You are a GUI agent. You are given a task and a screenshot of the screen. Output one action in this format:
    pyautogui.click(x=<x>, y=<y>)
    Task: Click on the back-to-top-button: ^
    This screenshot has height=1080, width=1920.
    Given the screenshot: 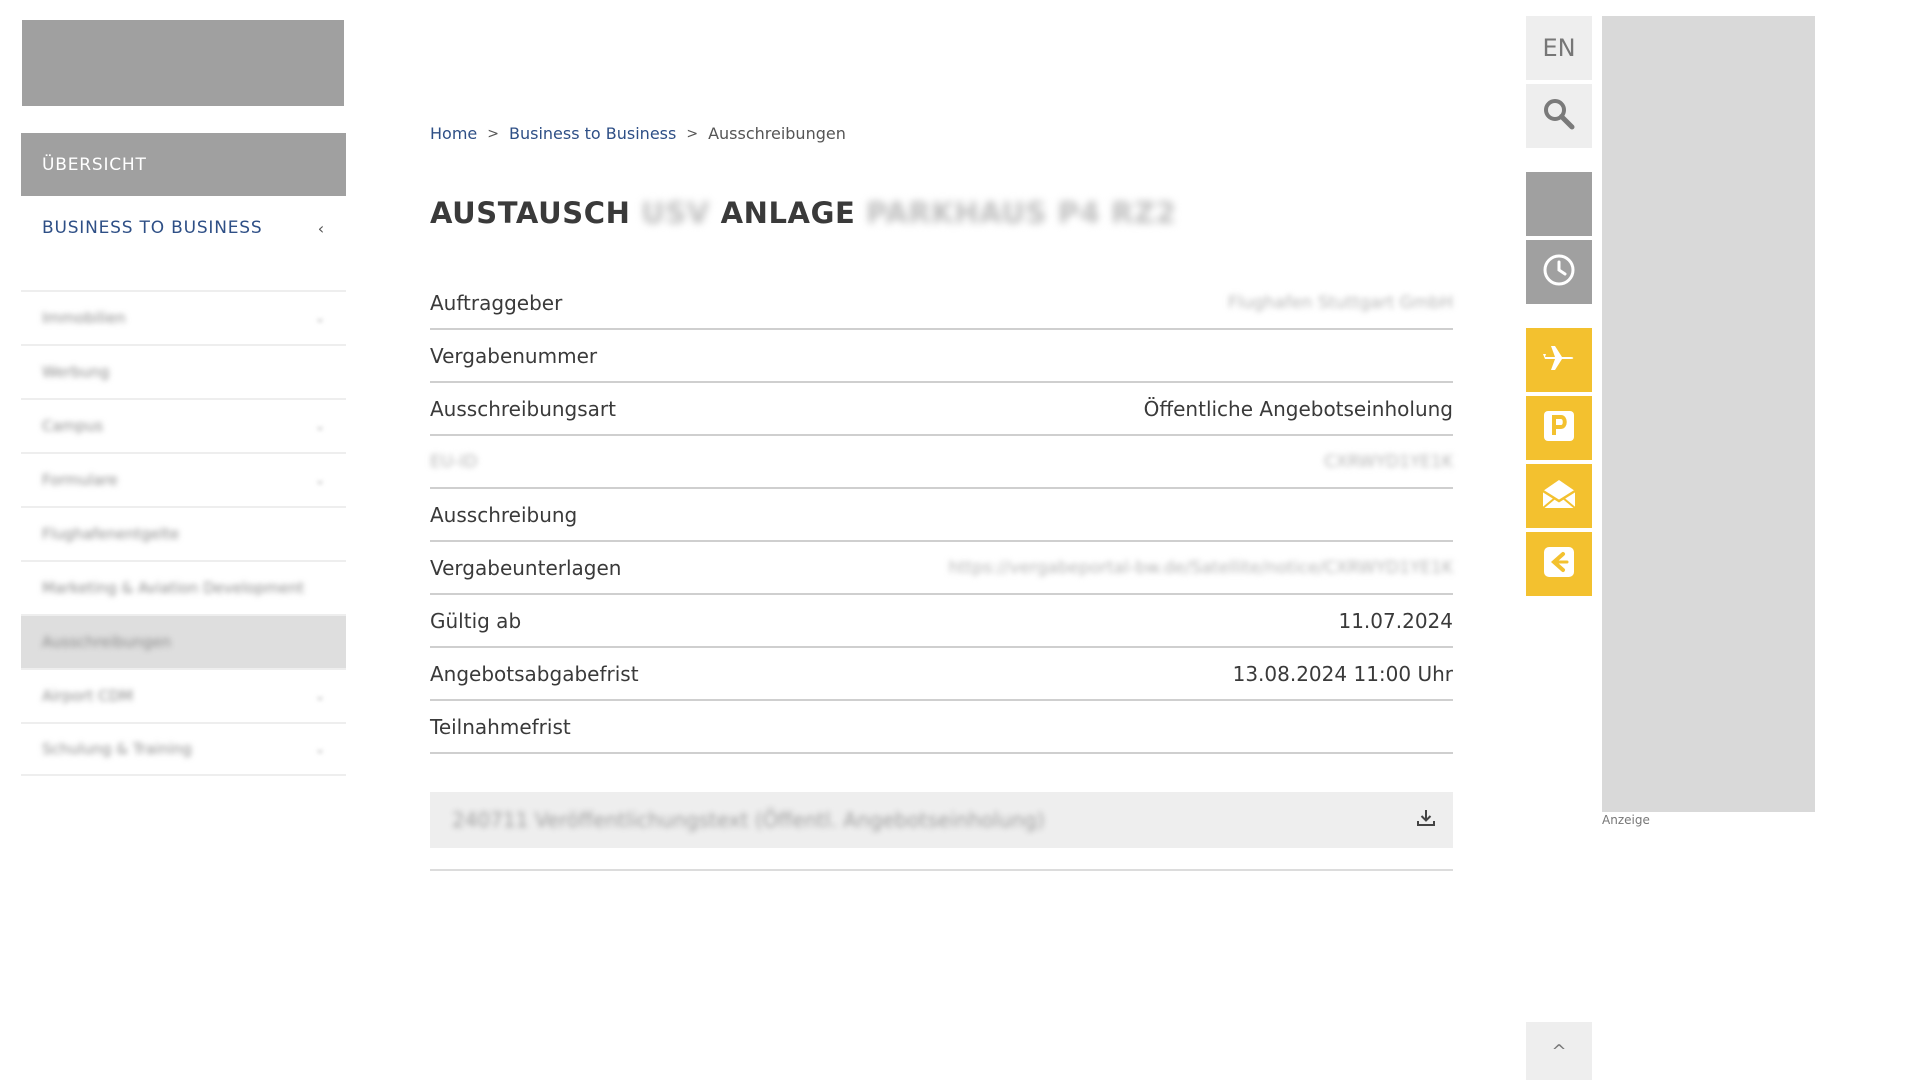 What is the action you would take?
    pyautogui.click(x=1559, y=1051)
    